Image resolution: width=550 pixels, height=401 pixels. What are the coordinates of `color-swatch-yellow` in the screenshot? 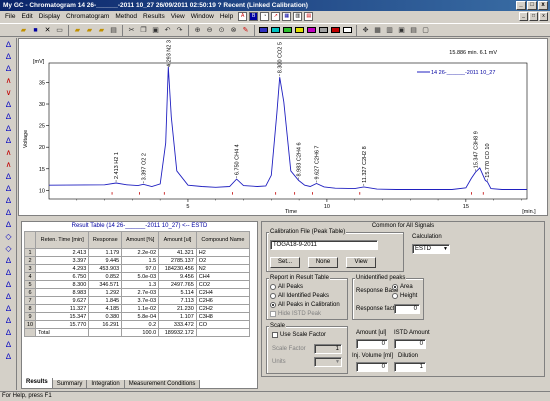 It's located at (299, 30).